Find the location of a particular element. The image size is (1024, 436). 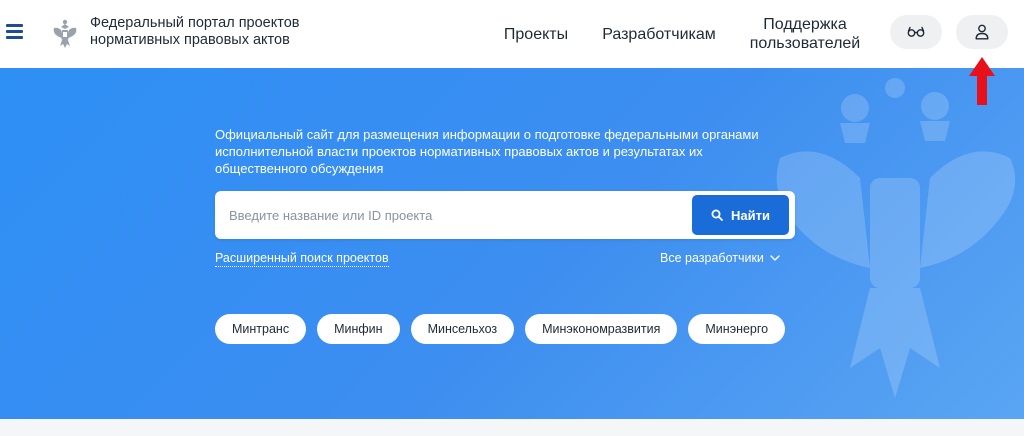

user-icon is located at coordinates (982, 32).